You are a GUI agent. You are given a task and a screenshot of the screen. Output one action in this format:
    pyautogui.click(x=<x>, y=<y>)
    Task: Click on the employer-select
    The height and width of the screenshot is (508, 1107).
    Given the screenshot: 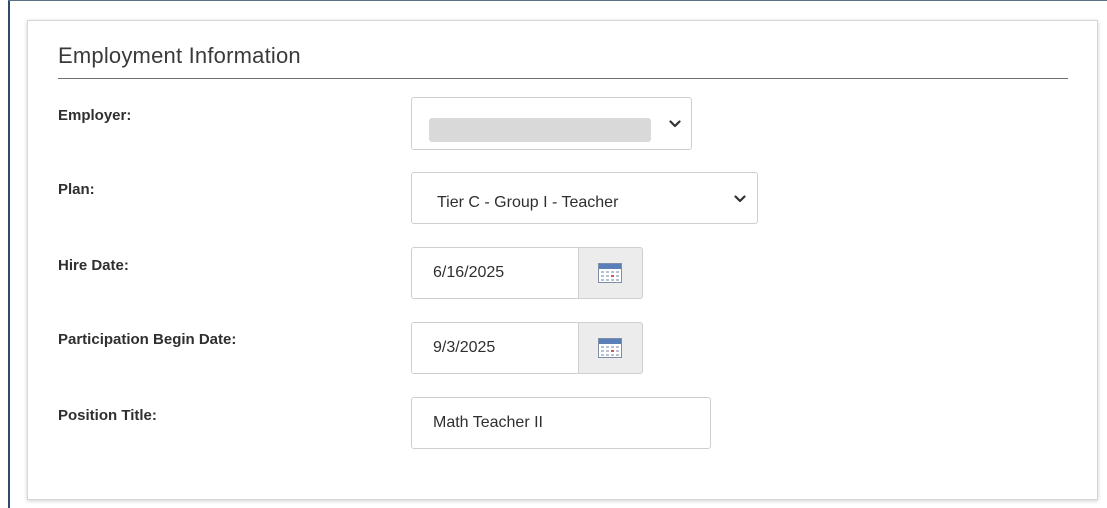 What is the action you would take?
    pyautogui.click(x=551, y=123)
    